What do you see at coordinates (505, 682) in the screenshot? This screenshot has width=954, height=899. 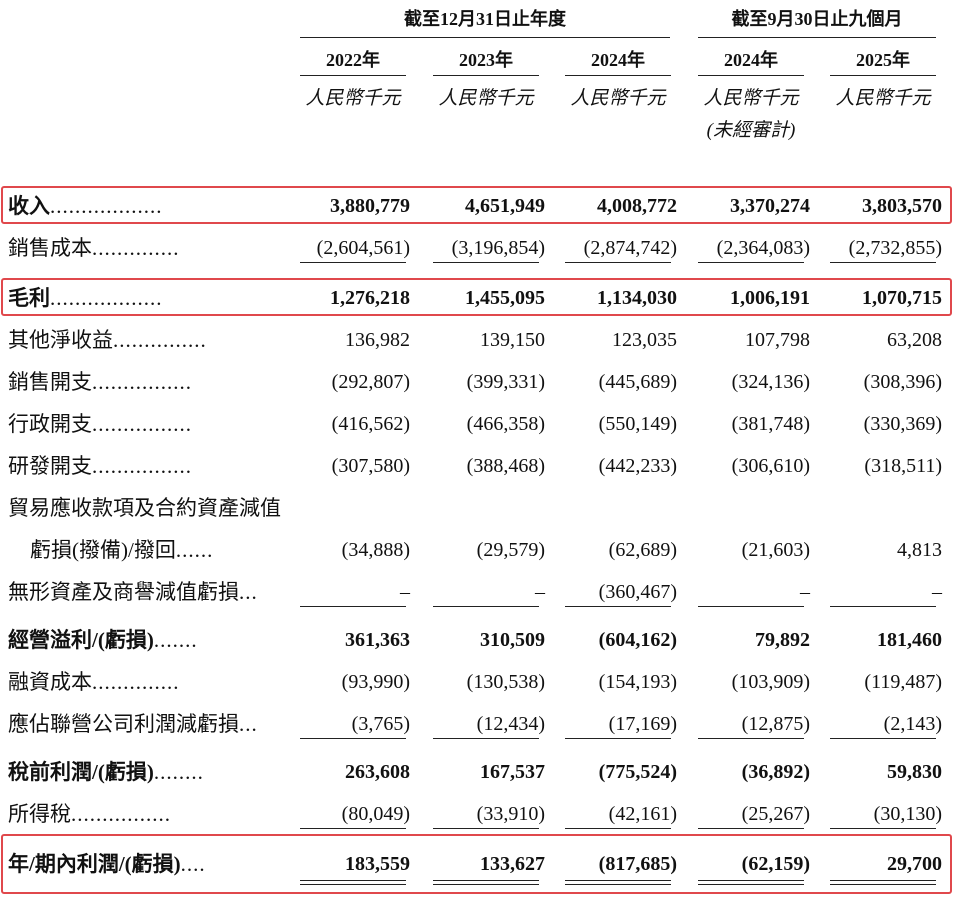 I see `table-cell: (130,538)` at bounding box center [505, 682].